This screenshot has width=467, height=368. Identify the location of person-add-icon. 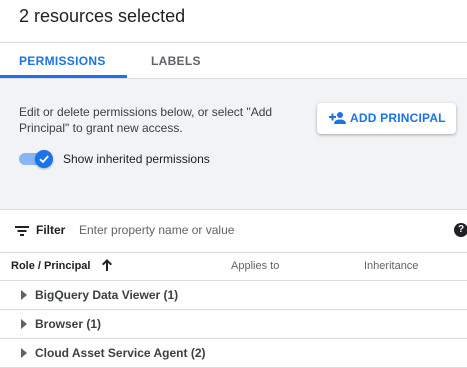
(338, 118).